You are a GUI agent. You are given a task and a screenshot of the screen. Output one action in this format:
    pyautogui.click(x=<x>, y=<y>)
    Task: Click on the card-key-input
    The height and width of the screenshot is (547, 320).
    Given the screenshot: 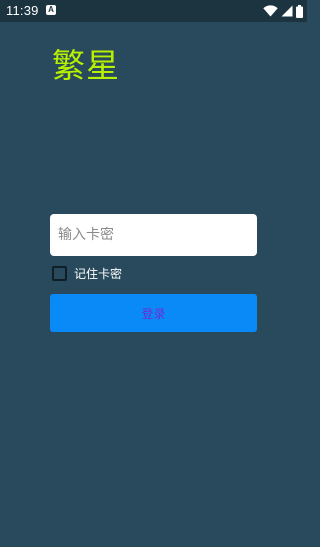 What is the action you would take?
    pyautogui.click(x=153, y=235)
    